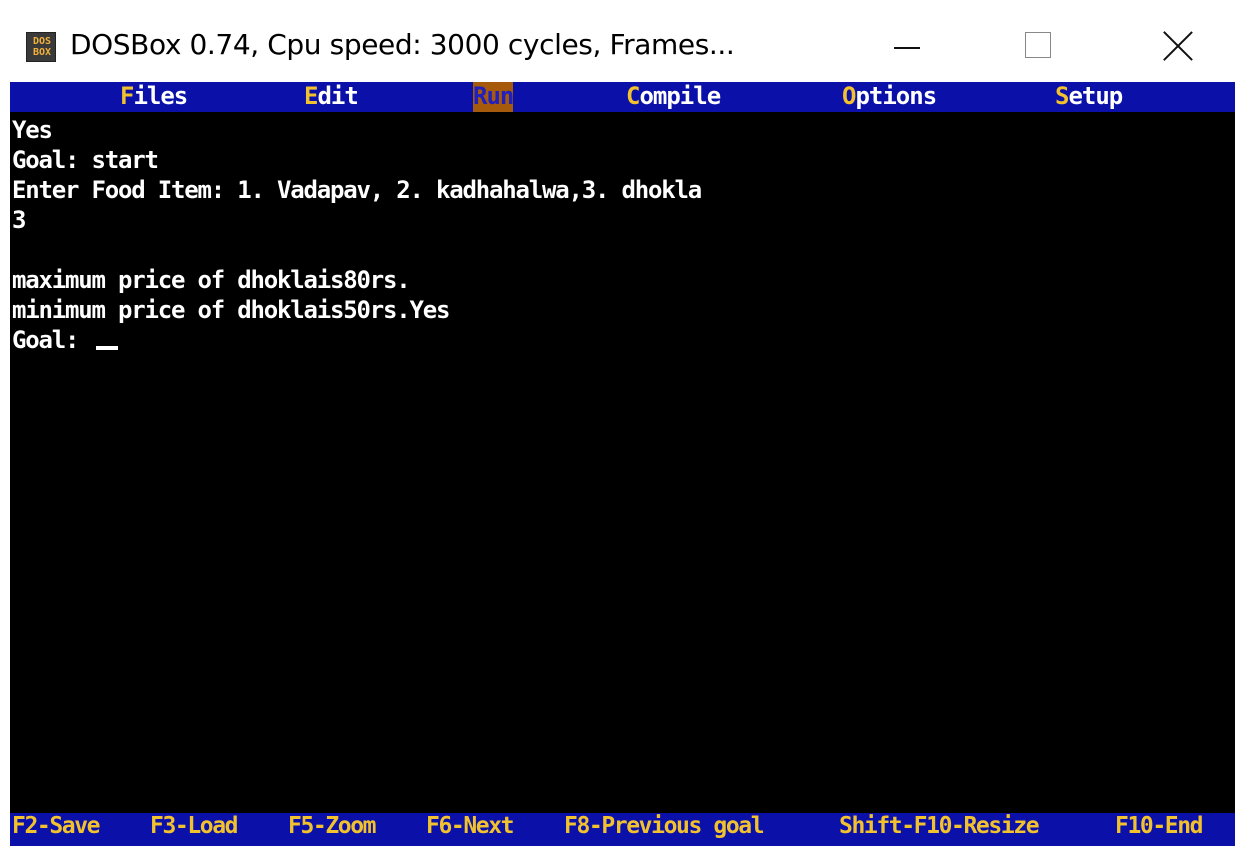  I want to click on status-f10-end: F10-End, so click(1159, 829).